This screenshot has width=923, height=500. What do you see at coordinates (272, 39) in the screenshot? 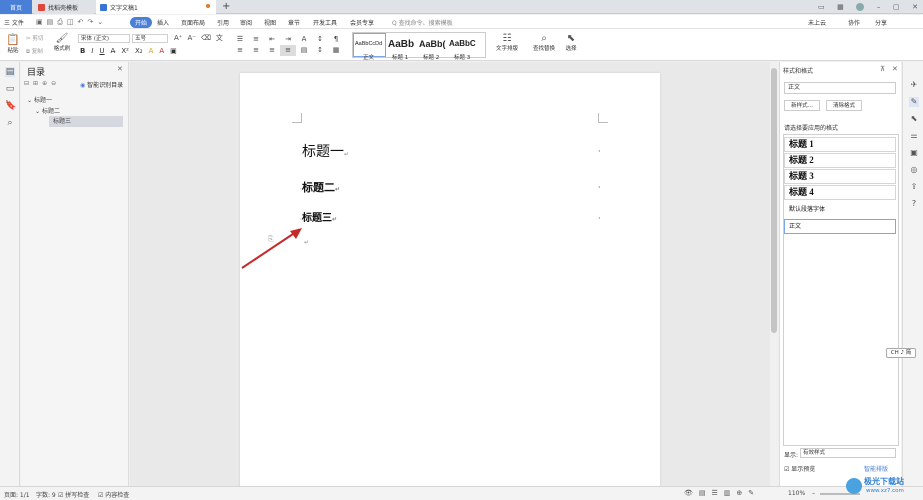
I see `decrease-indent-icon: ⇤` at bounding box center [272, 39].